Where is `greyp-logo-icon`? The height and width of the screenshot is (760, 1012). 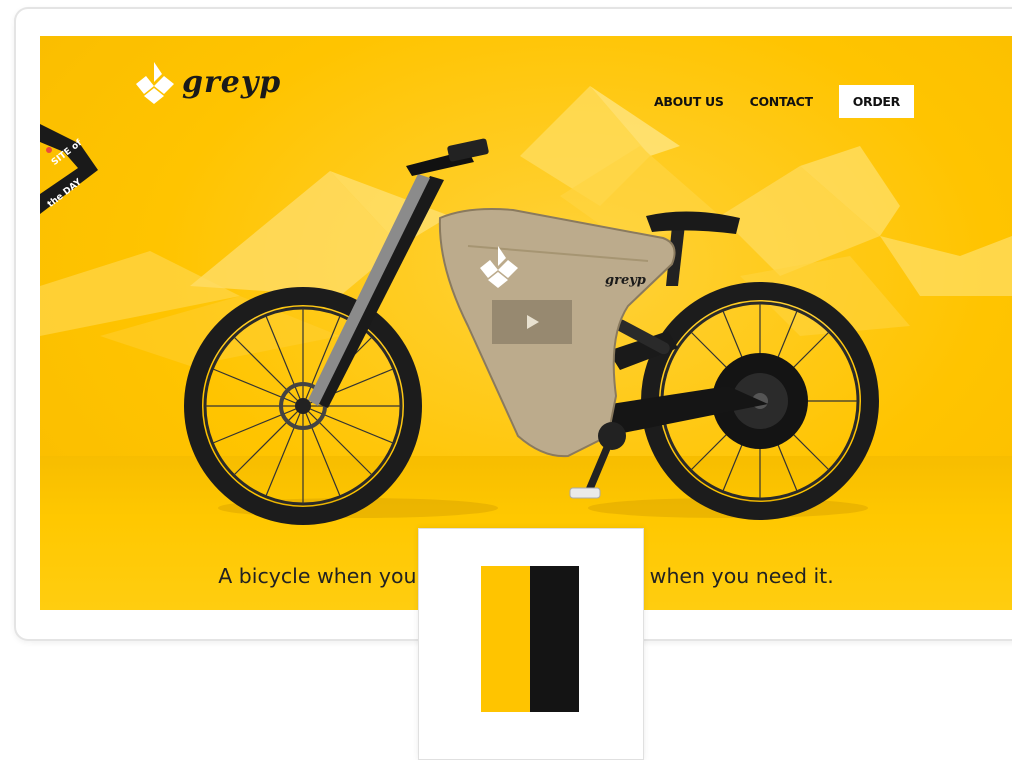 greyp-logo-icon is located at coordinates (155, 83).